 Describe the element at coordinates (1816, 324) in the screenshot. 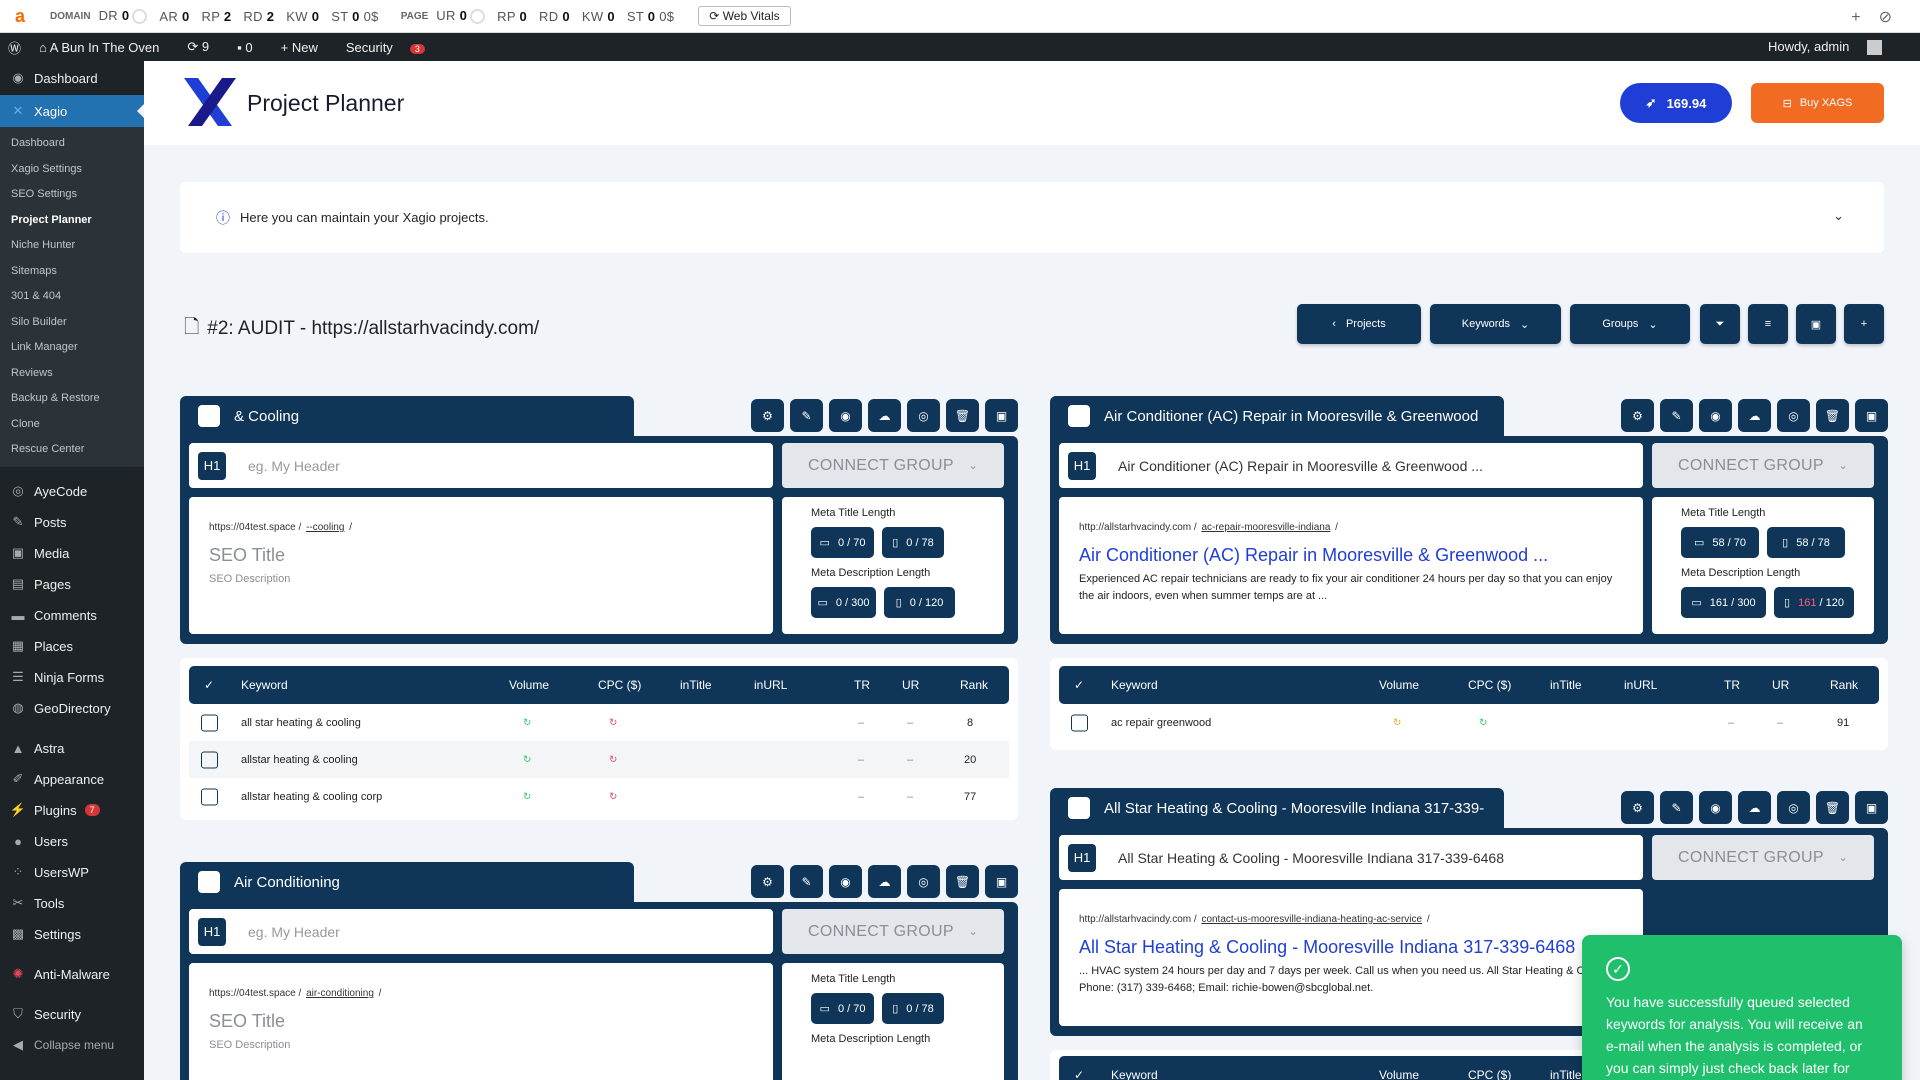

I see `save-button: ▣` at that location.